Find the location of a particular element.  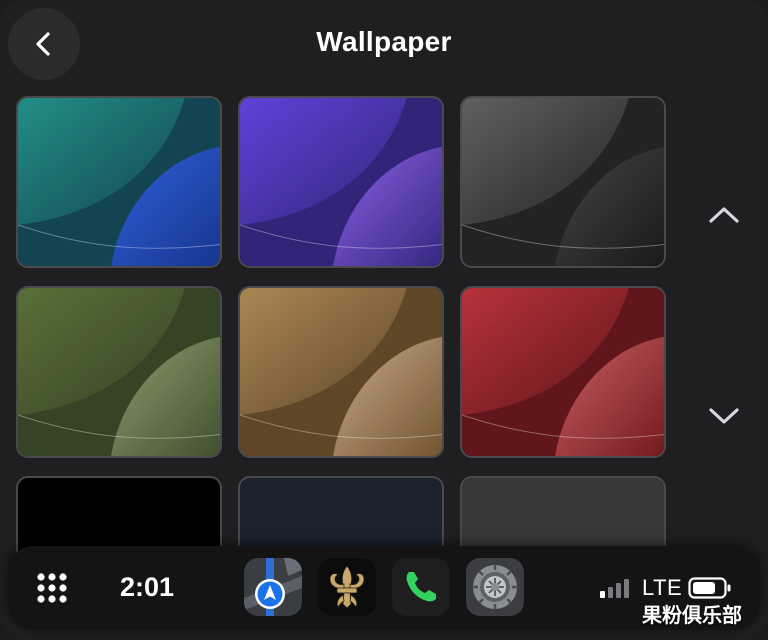

page-title: Wallpaper is located at coordinates (384, 41).